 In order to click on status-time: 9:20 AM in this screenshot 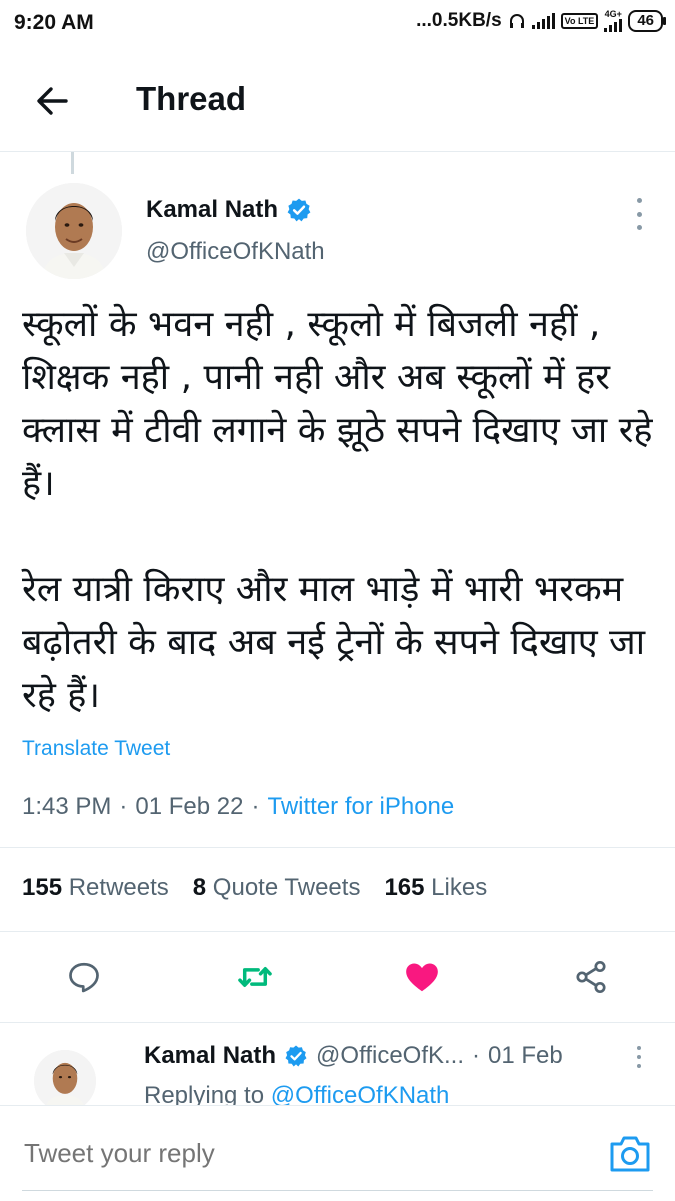, I will do `click(54, 22)`.